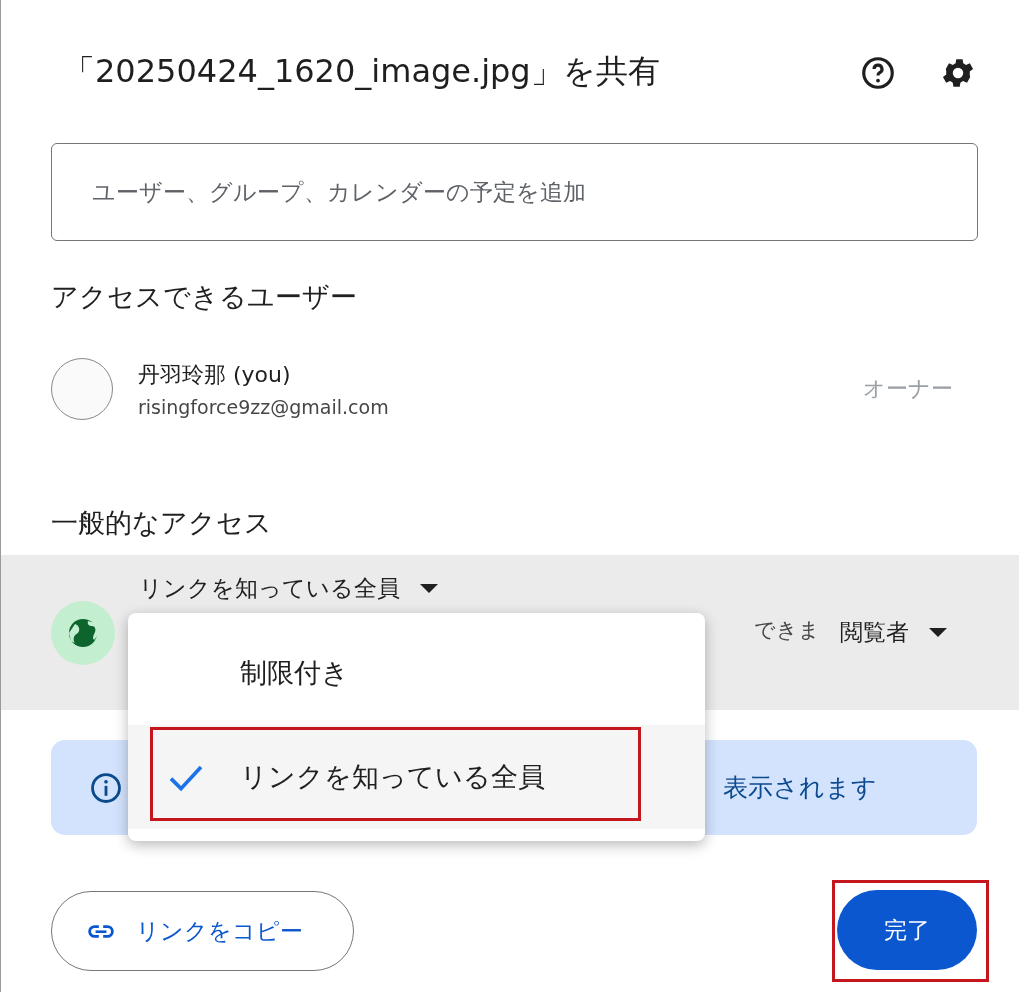 This screenshot has height=992, width=1020. I want to click on person-email: risingforce9zz@gmail.com, so click(264, 407).